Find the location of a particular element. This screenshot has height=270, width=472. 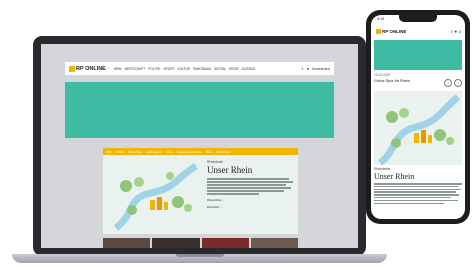

nav-item: KULTUR is located at coordinates (183, 69).